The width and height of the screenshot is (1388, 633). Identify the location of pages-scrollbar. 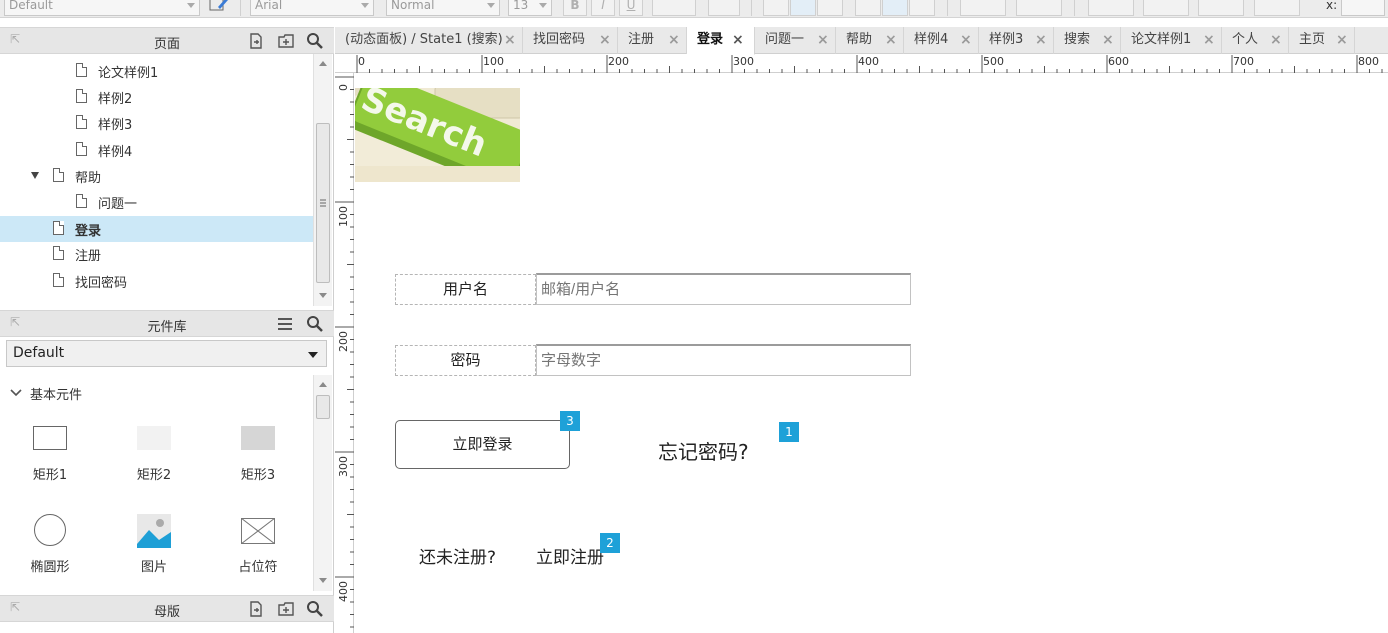
(322, 180).